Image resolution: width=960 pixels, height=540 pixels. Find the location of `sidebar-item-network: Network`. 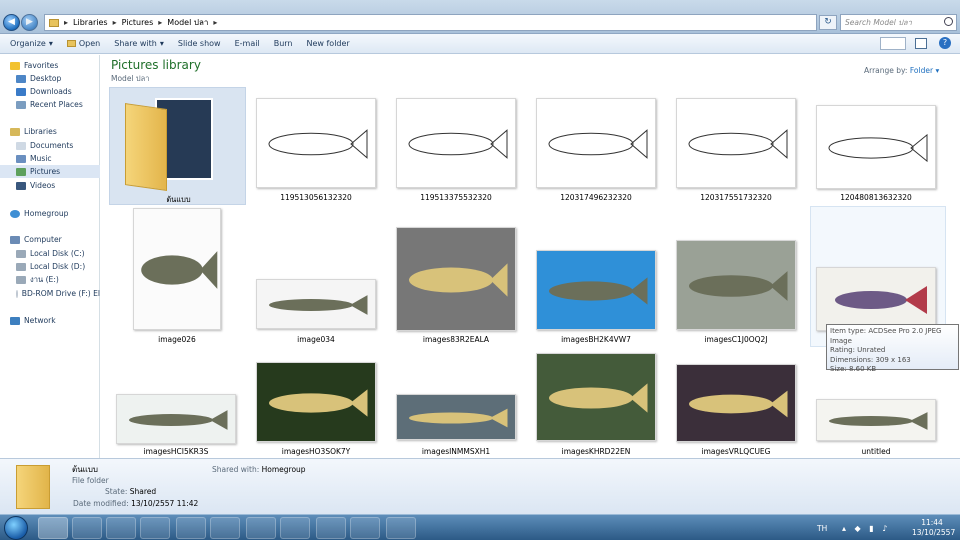

sidebar-item-network: Network is located at coordinates (60, 320).